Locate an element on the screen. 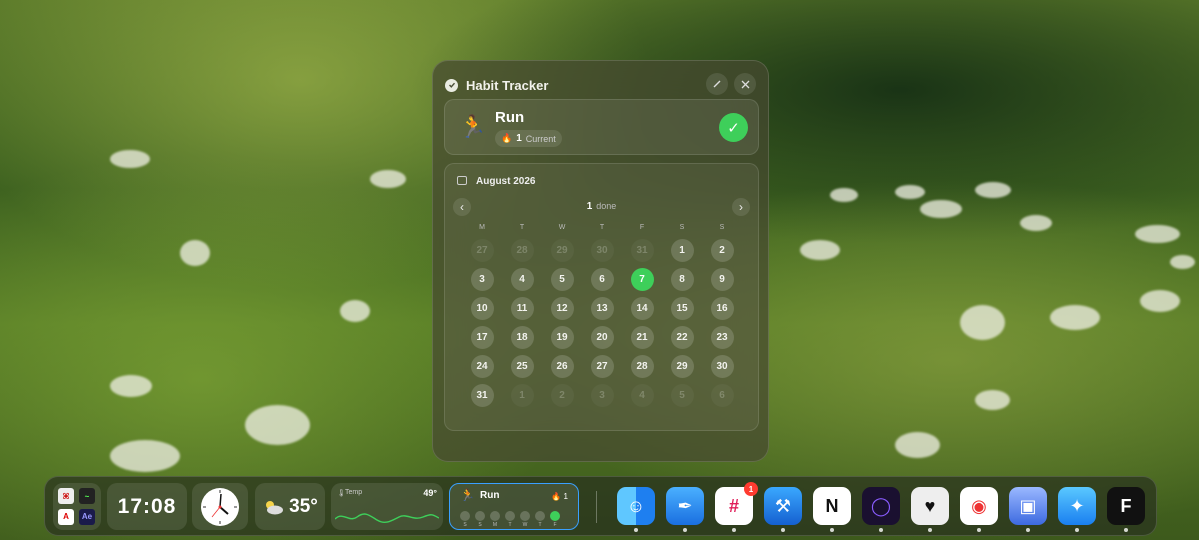 The width and height of the screenshot is (1199, 540). habit-name: Run is located at coordinates (510, 117).